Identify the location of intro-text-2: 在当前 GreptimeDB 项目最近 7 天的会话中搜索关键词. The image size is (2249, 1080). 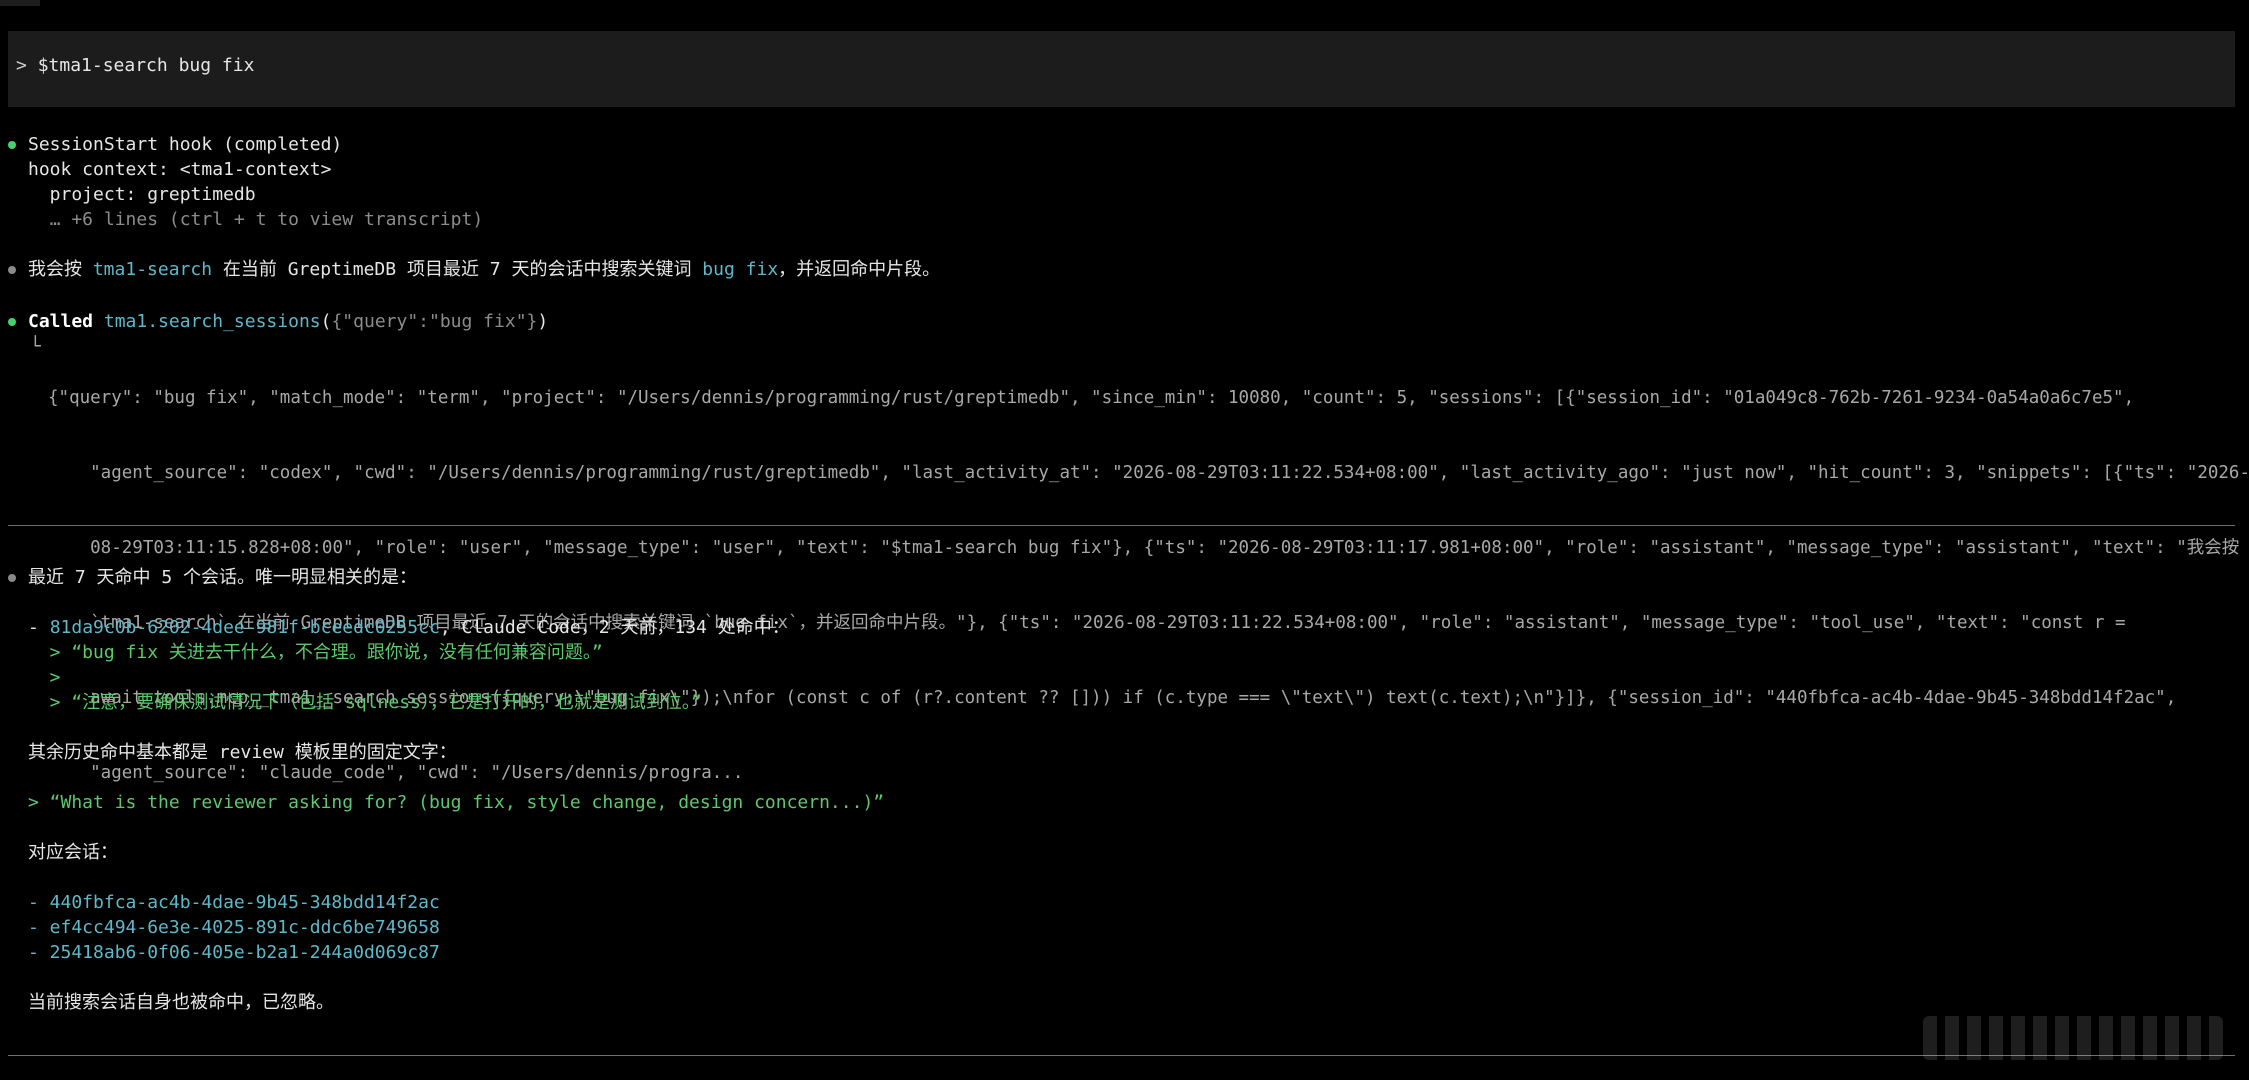
(457, 269).